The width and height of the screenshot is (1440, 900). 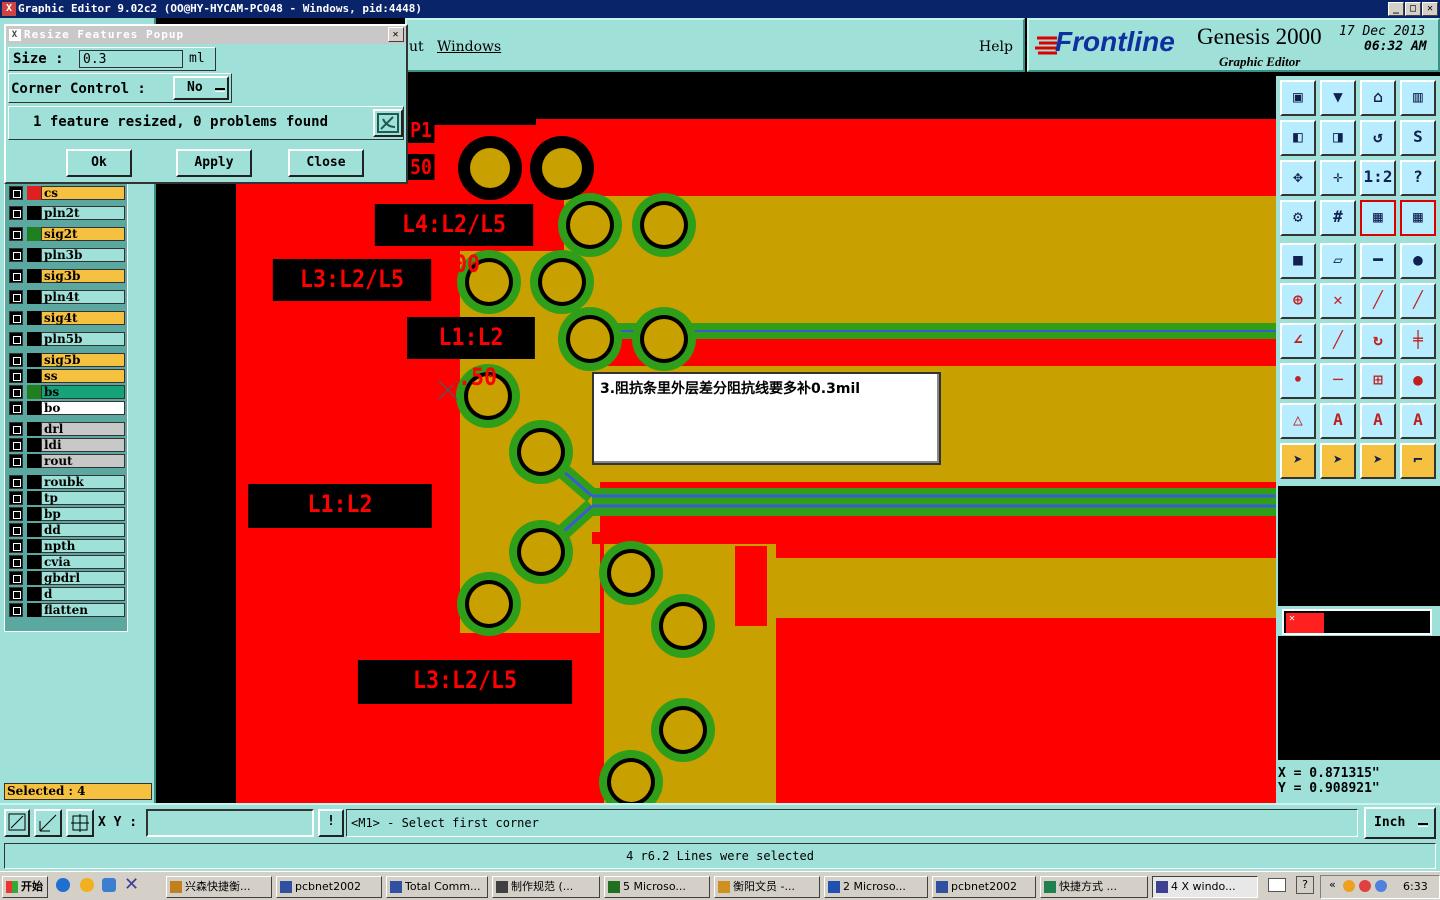 I want to click on ok-button: Ok, so click(x=99, y=163).